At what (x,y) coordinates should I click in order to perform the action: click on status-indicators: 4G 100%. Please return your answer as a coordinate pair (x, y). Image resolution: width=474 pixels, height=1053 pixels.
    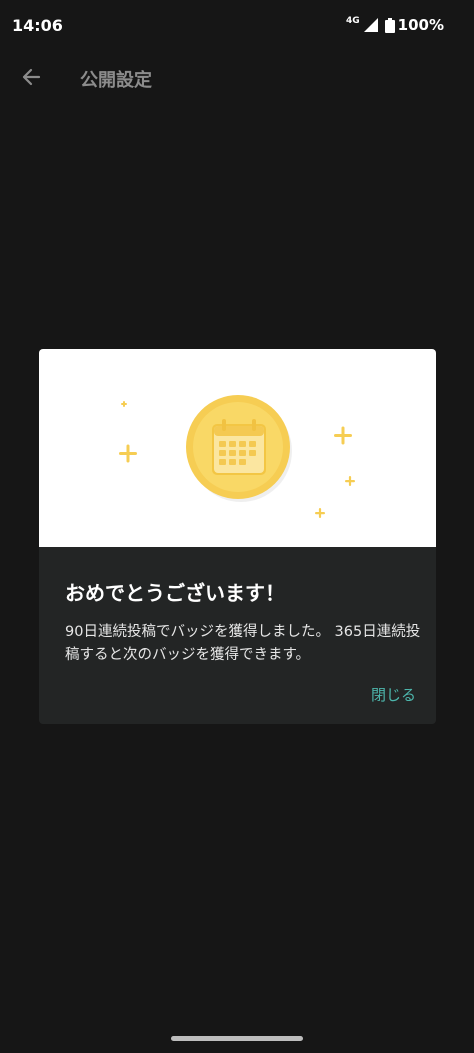
    Looking at the image, I should click on (395, 25).